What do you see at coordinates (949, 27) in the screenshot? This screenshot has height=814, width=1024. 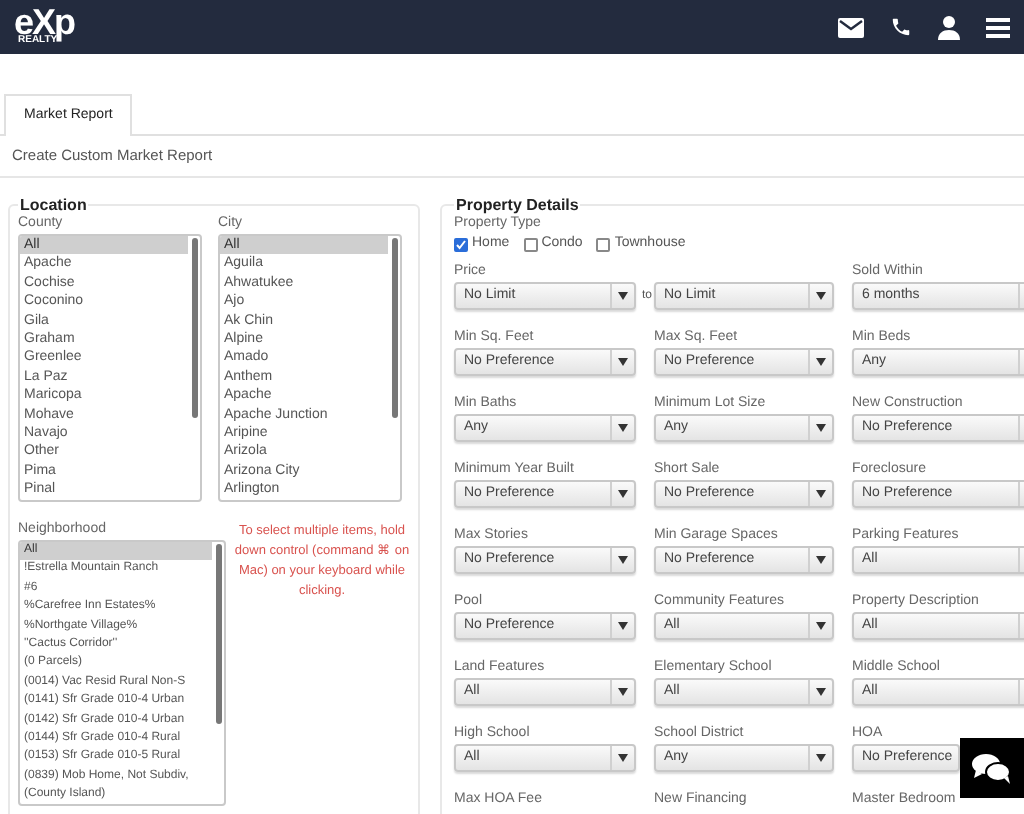 I see `user-icon` at bounding box center [949, 27].